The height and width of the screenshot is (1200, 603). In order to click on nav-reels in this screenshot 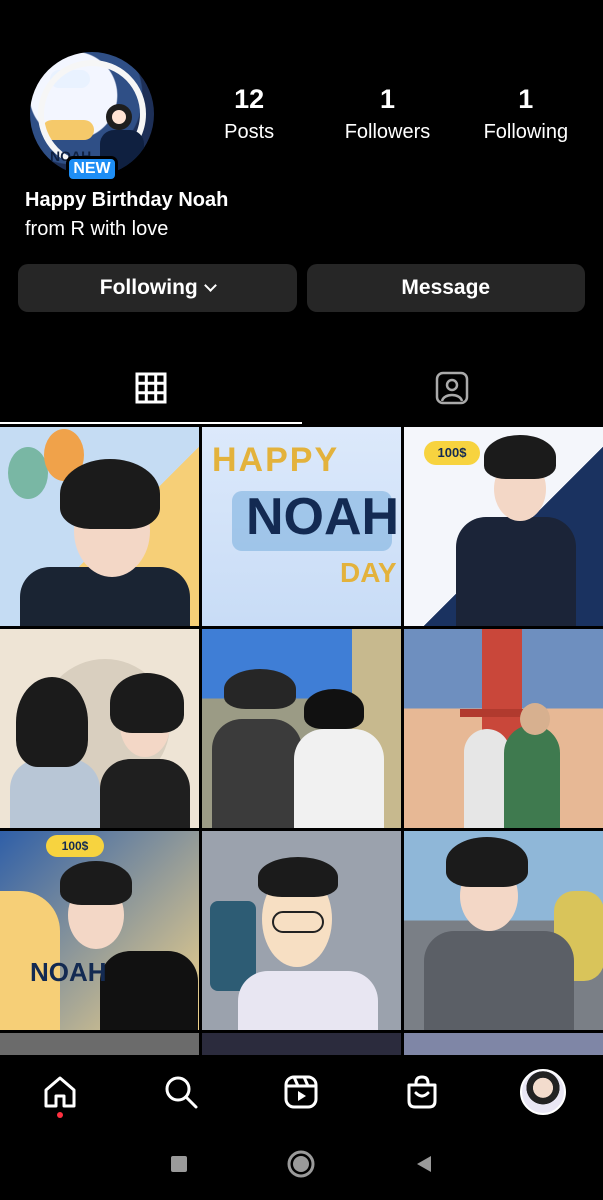, I will do `click(301, 1092)`.